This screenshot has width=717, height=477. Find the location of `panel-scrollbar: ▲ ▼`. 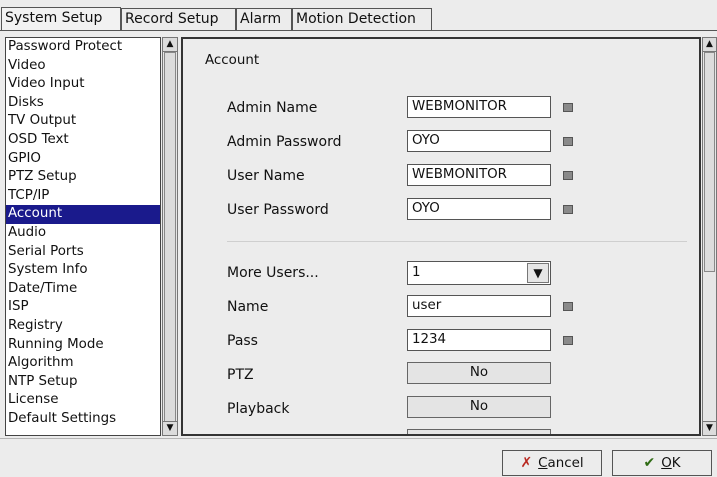

panel-scrollbar: ▲ ▼ is located at coordinates (709, 236).